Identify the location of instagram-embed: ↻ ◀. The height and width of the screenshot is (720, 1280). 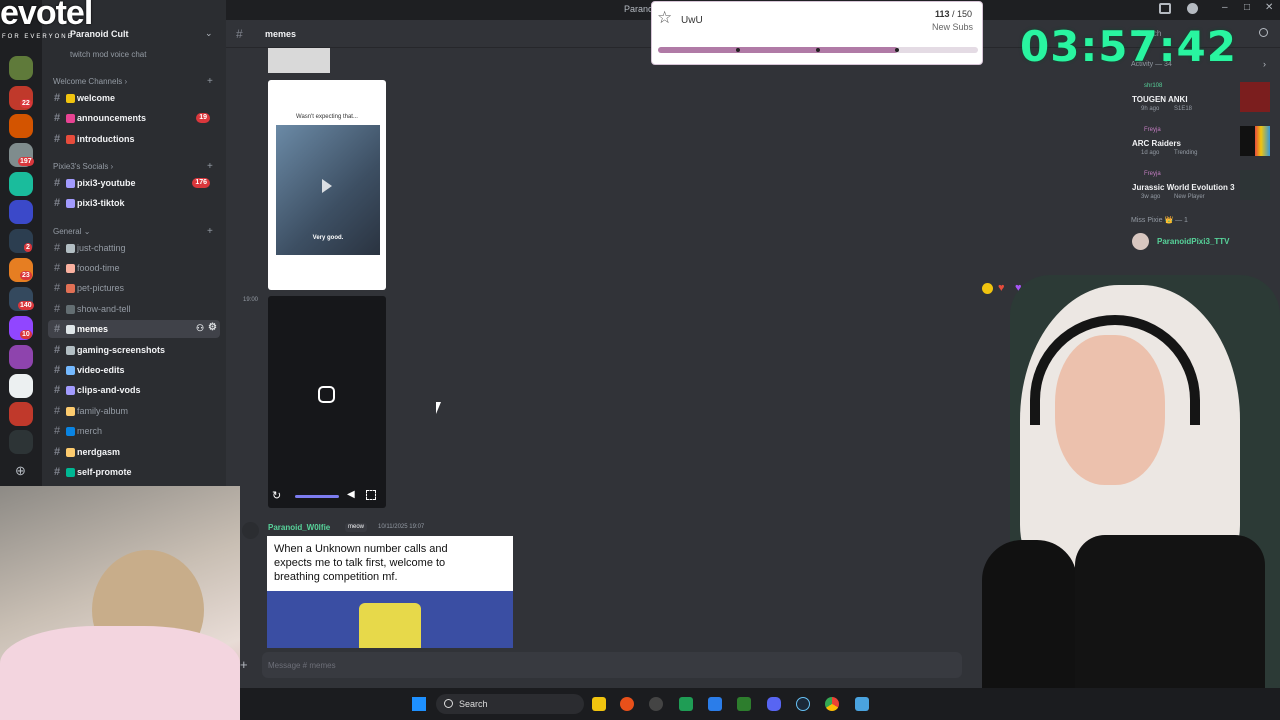
(327, 402).